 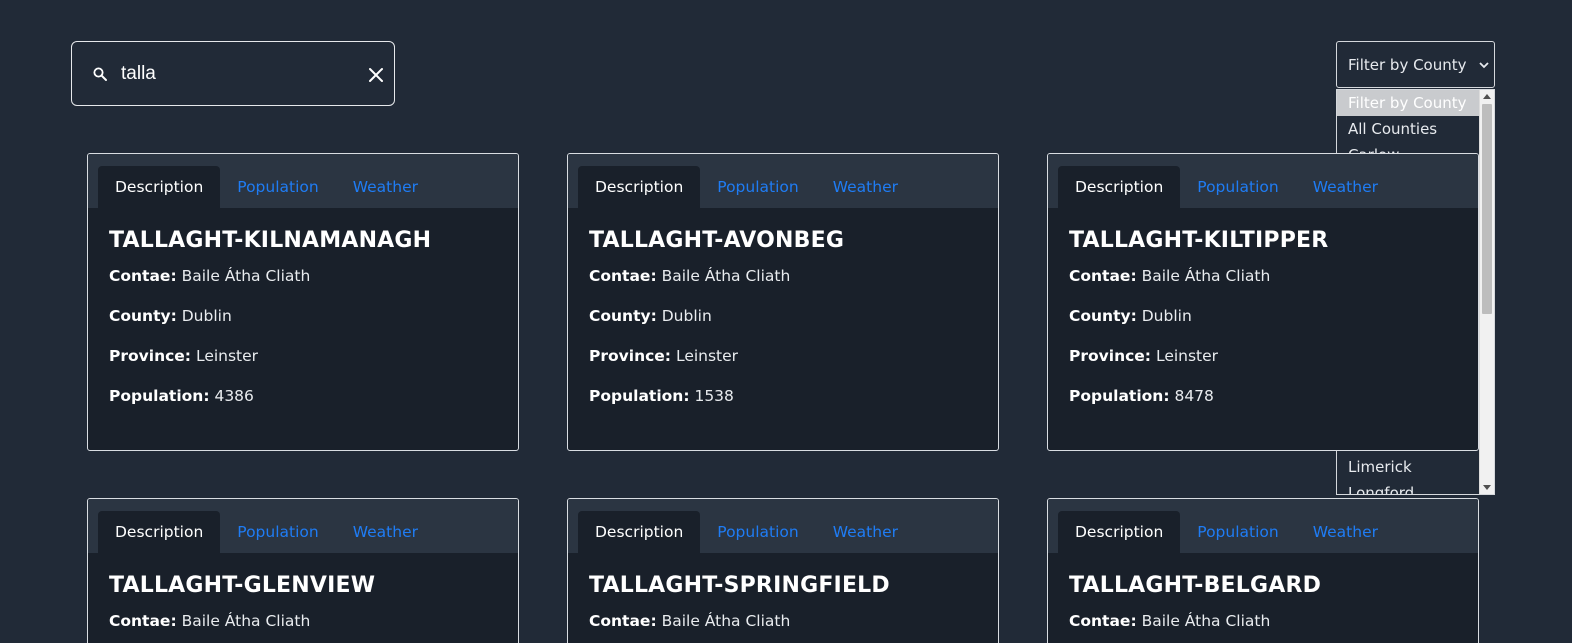 What do you see at coordinates (100, 74) in the screenshot?
I see `search-icon` at bounding box center [100, 74].